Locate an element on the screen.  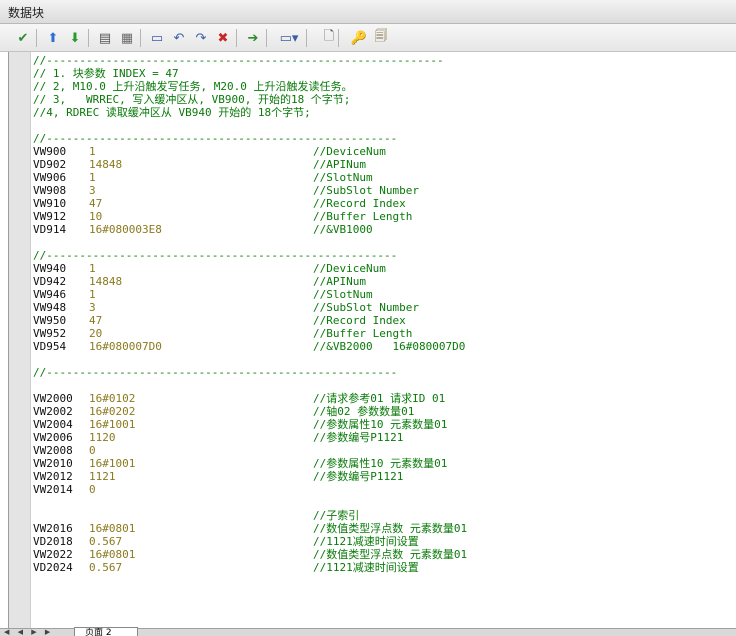
comment-token: //1121减速时间设置 is located at coordinates (366, 567).